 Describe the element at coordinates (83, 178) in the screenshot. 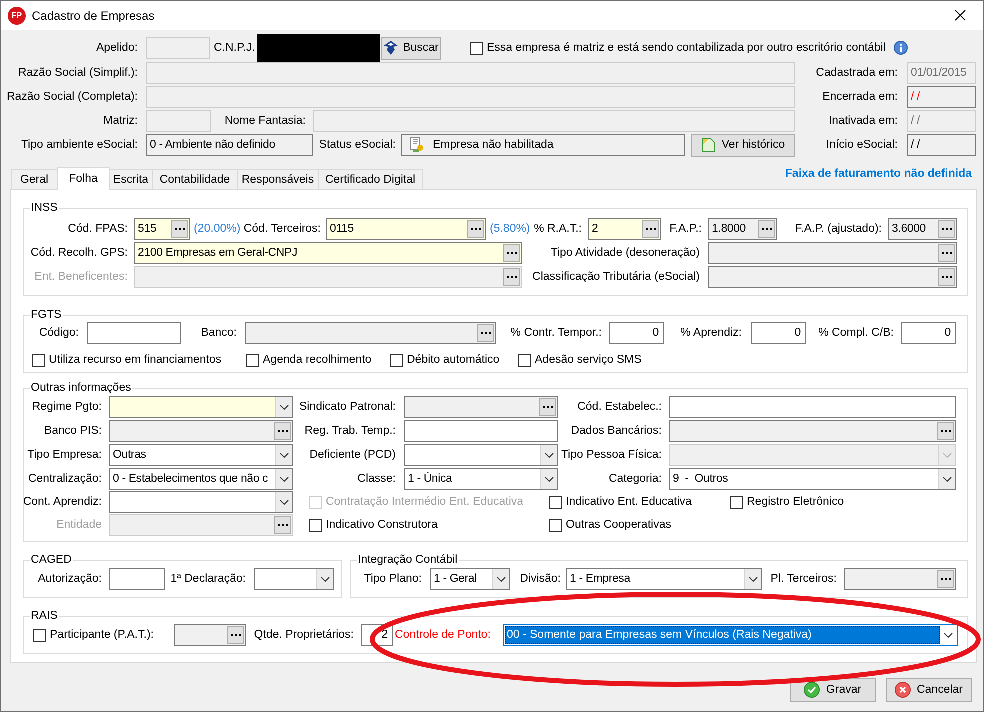

I see `tab: Folha` at that location.